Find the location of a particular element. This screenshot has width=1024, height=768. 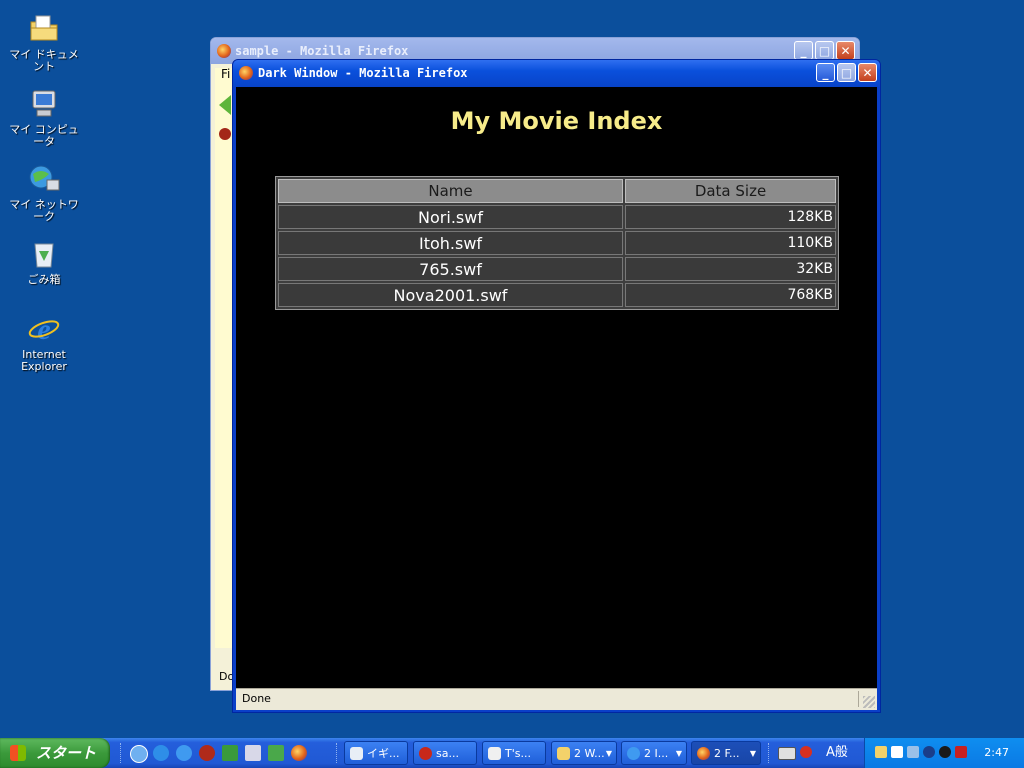

language-bar-separator is located at coordinates (770, 753).